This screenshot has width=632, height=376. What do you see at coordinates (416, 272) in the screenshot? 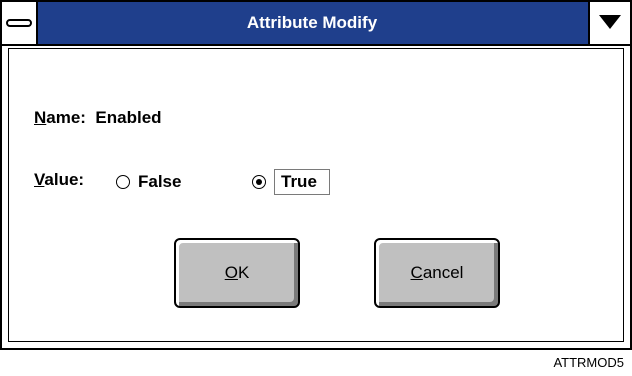
I see `cancel-button-accelerator: C` at bounding box center [416, 272].